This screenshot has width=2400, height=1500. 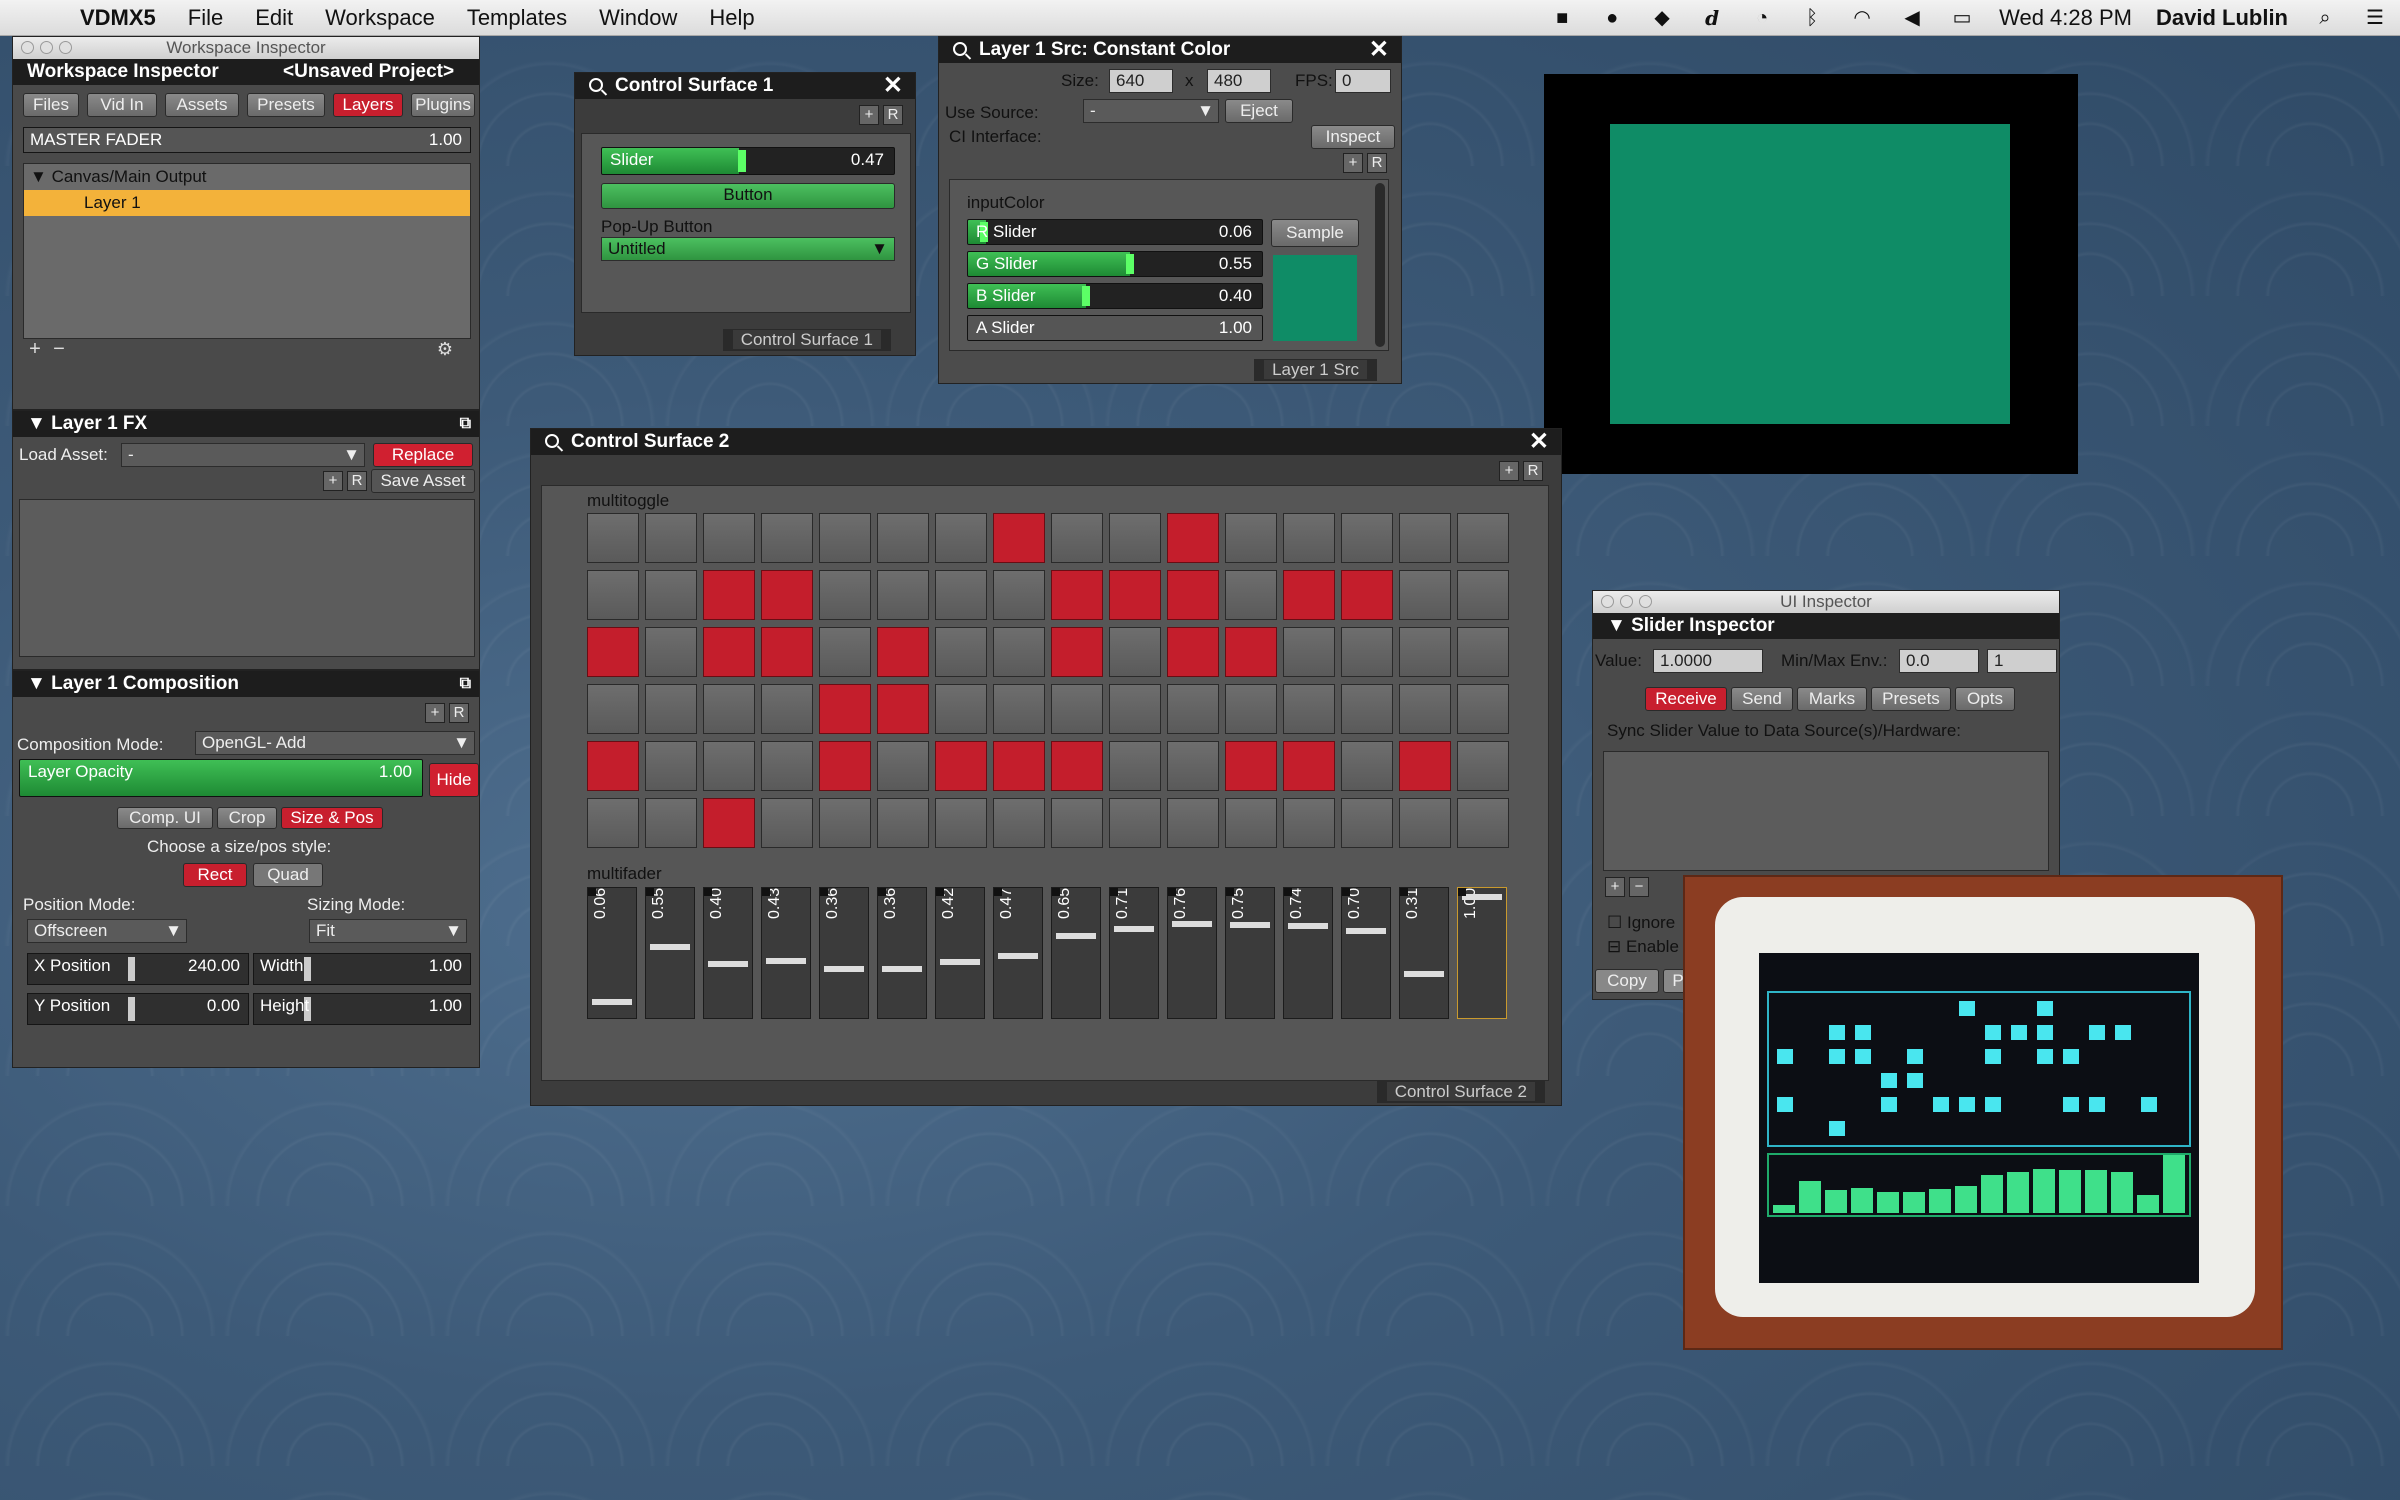 What do you see at coordinates (1239, 81) in the screenshot?
I see `height-field: 480` at bounding box center [1239, 81].